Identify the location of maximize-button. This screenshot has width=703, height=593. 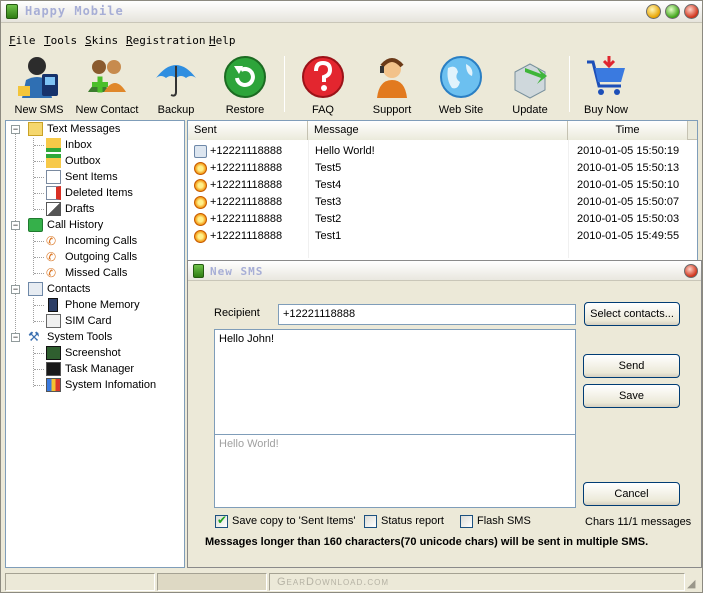
(672, 11).